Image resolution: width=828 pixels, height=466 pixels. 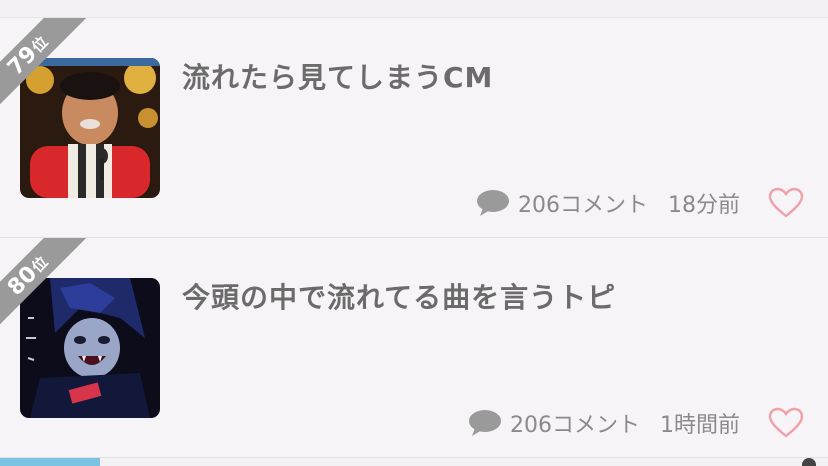 What do you see at coordinates (809, 462) in the screenshot?
I see `scroll-indicator` at bounding box center [809, 462].